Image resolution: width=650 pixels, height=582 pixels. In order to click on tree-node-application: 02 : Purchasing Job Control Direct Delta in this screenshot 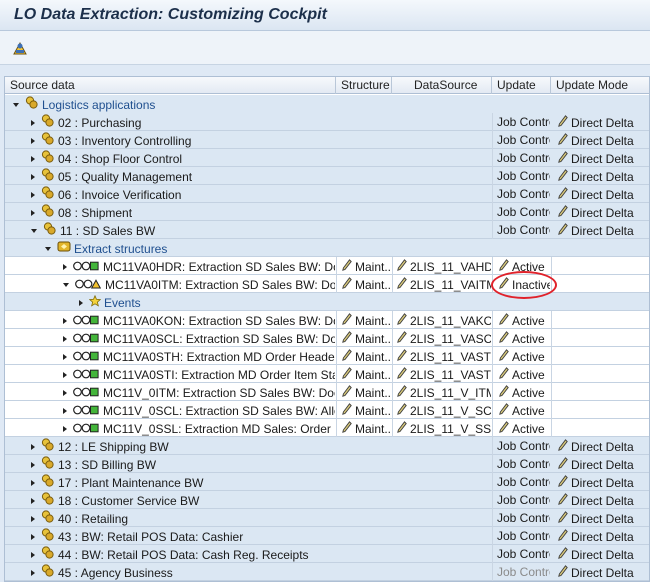, I will do `click(327, 122)`.